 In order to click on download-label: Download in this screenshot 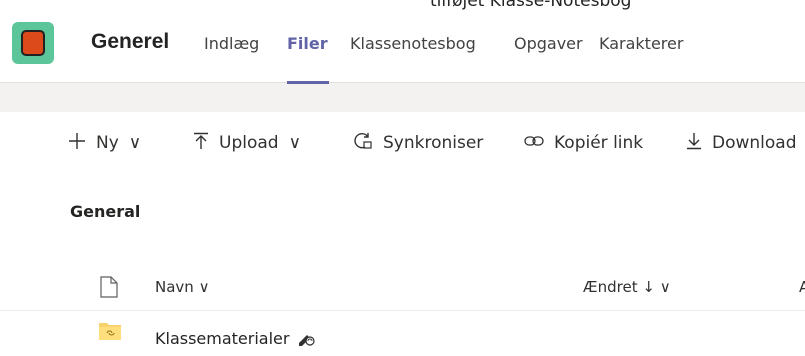, I will do `click(754, 143)`.